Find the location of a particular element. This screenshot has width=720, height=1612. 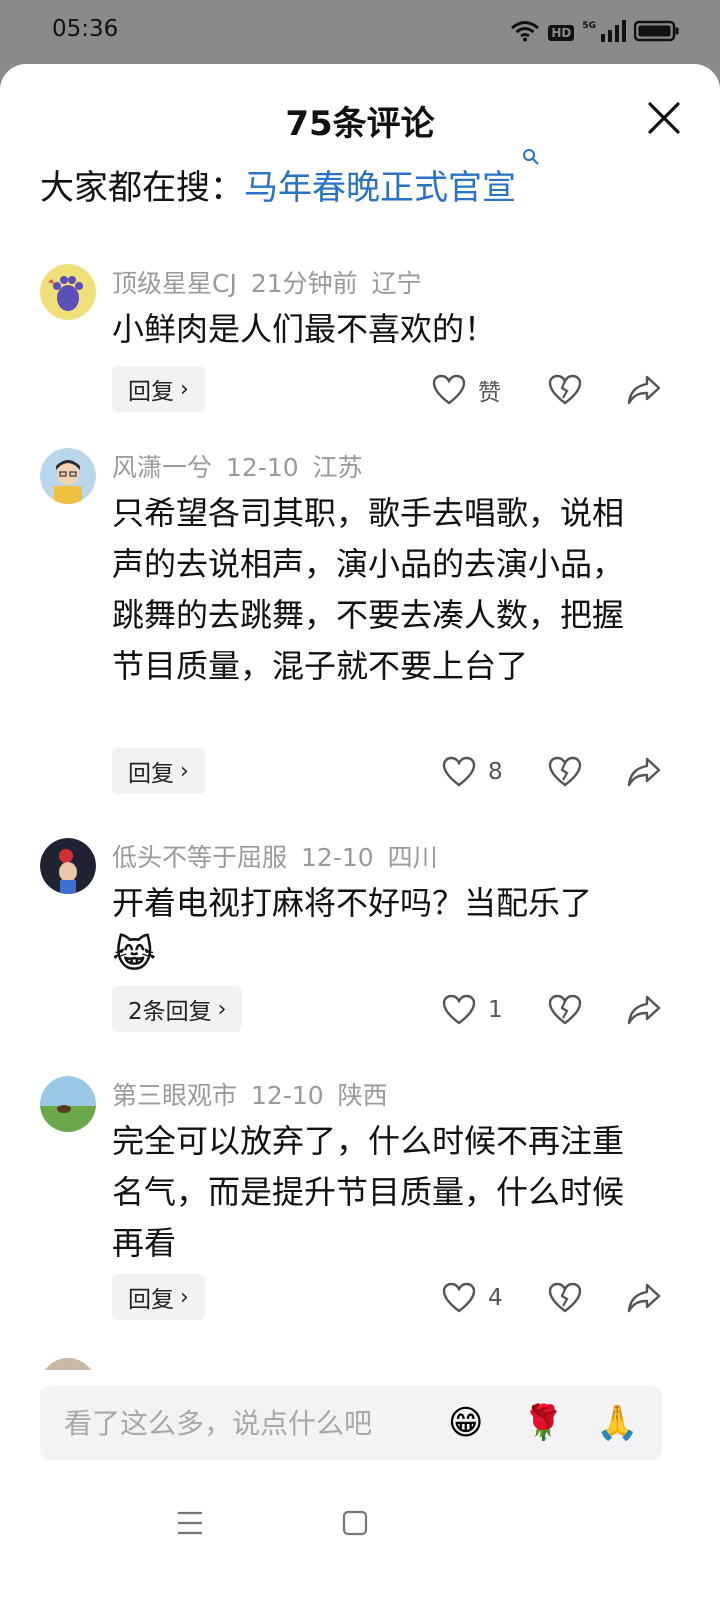

status-bar: 05:36 HD 5G is located at coordinates (360, 32).